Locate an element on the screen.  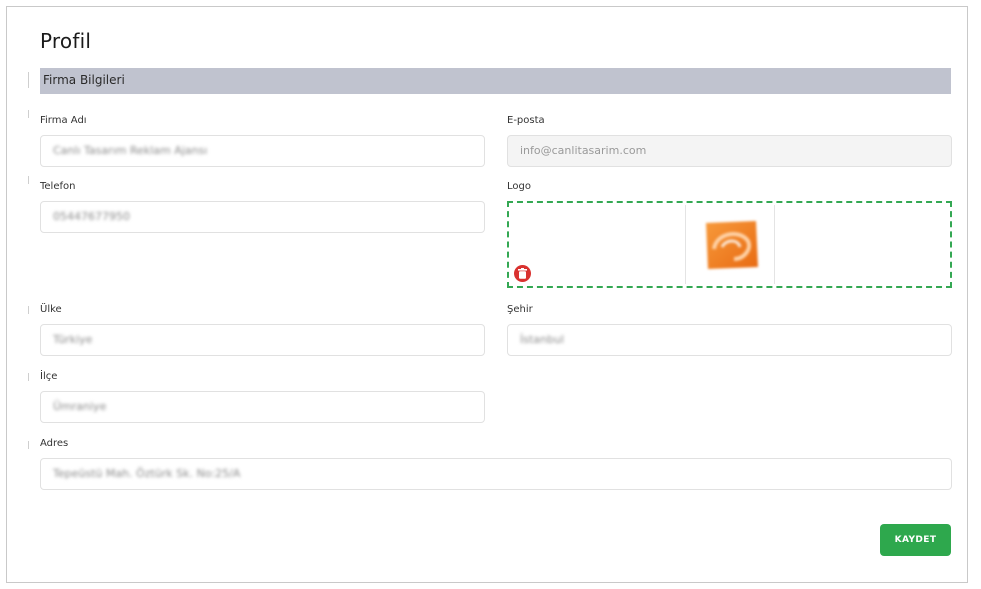
logo-dropzone is located at coordinates (729, 244).